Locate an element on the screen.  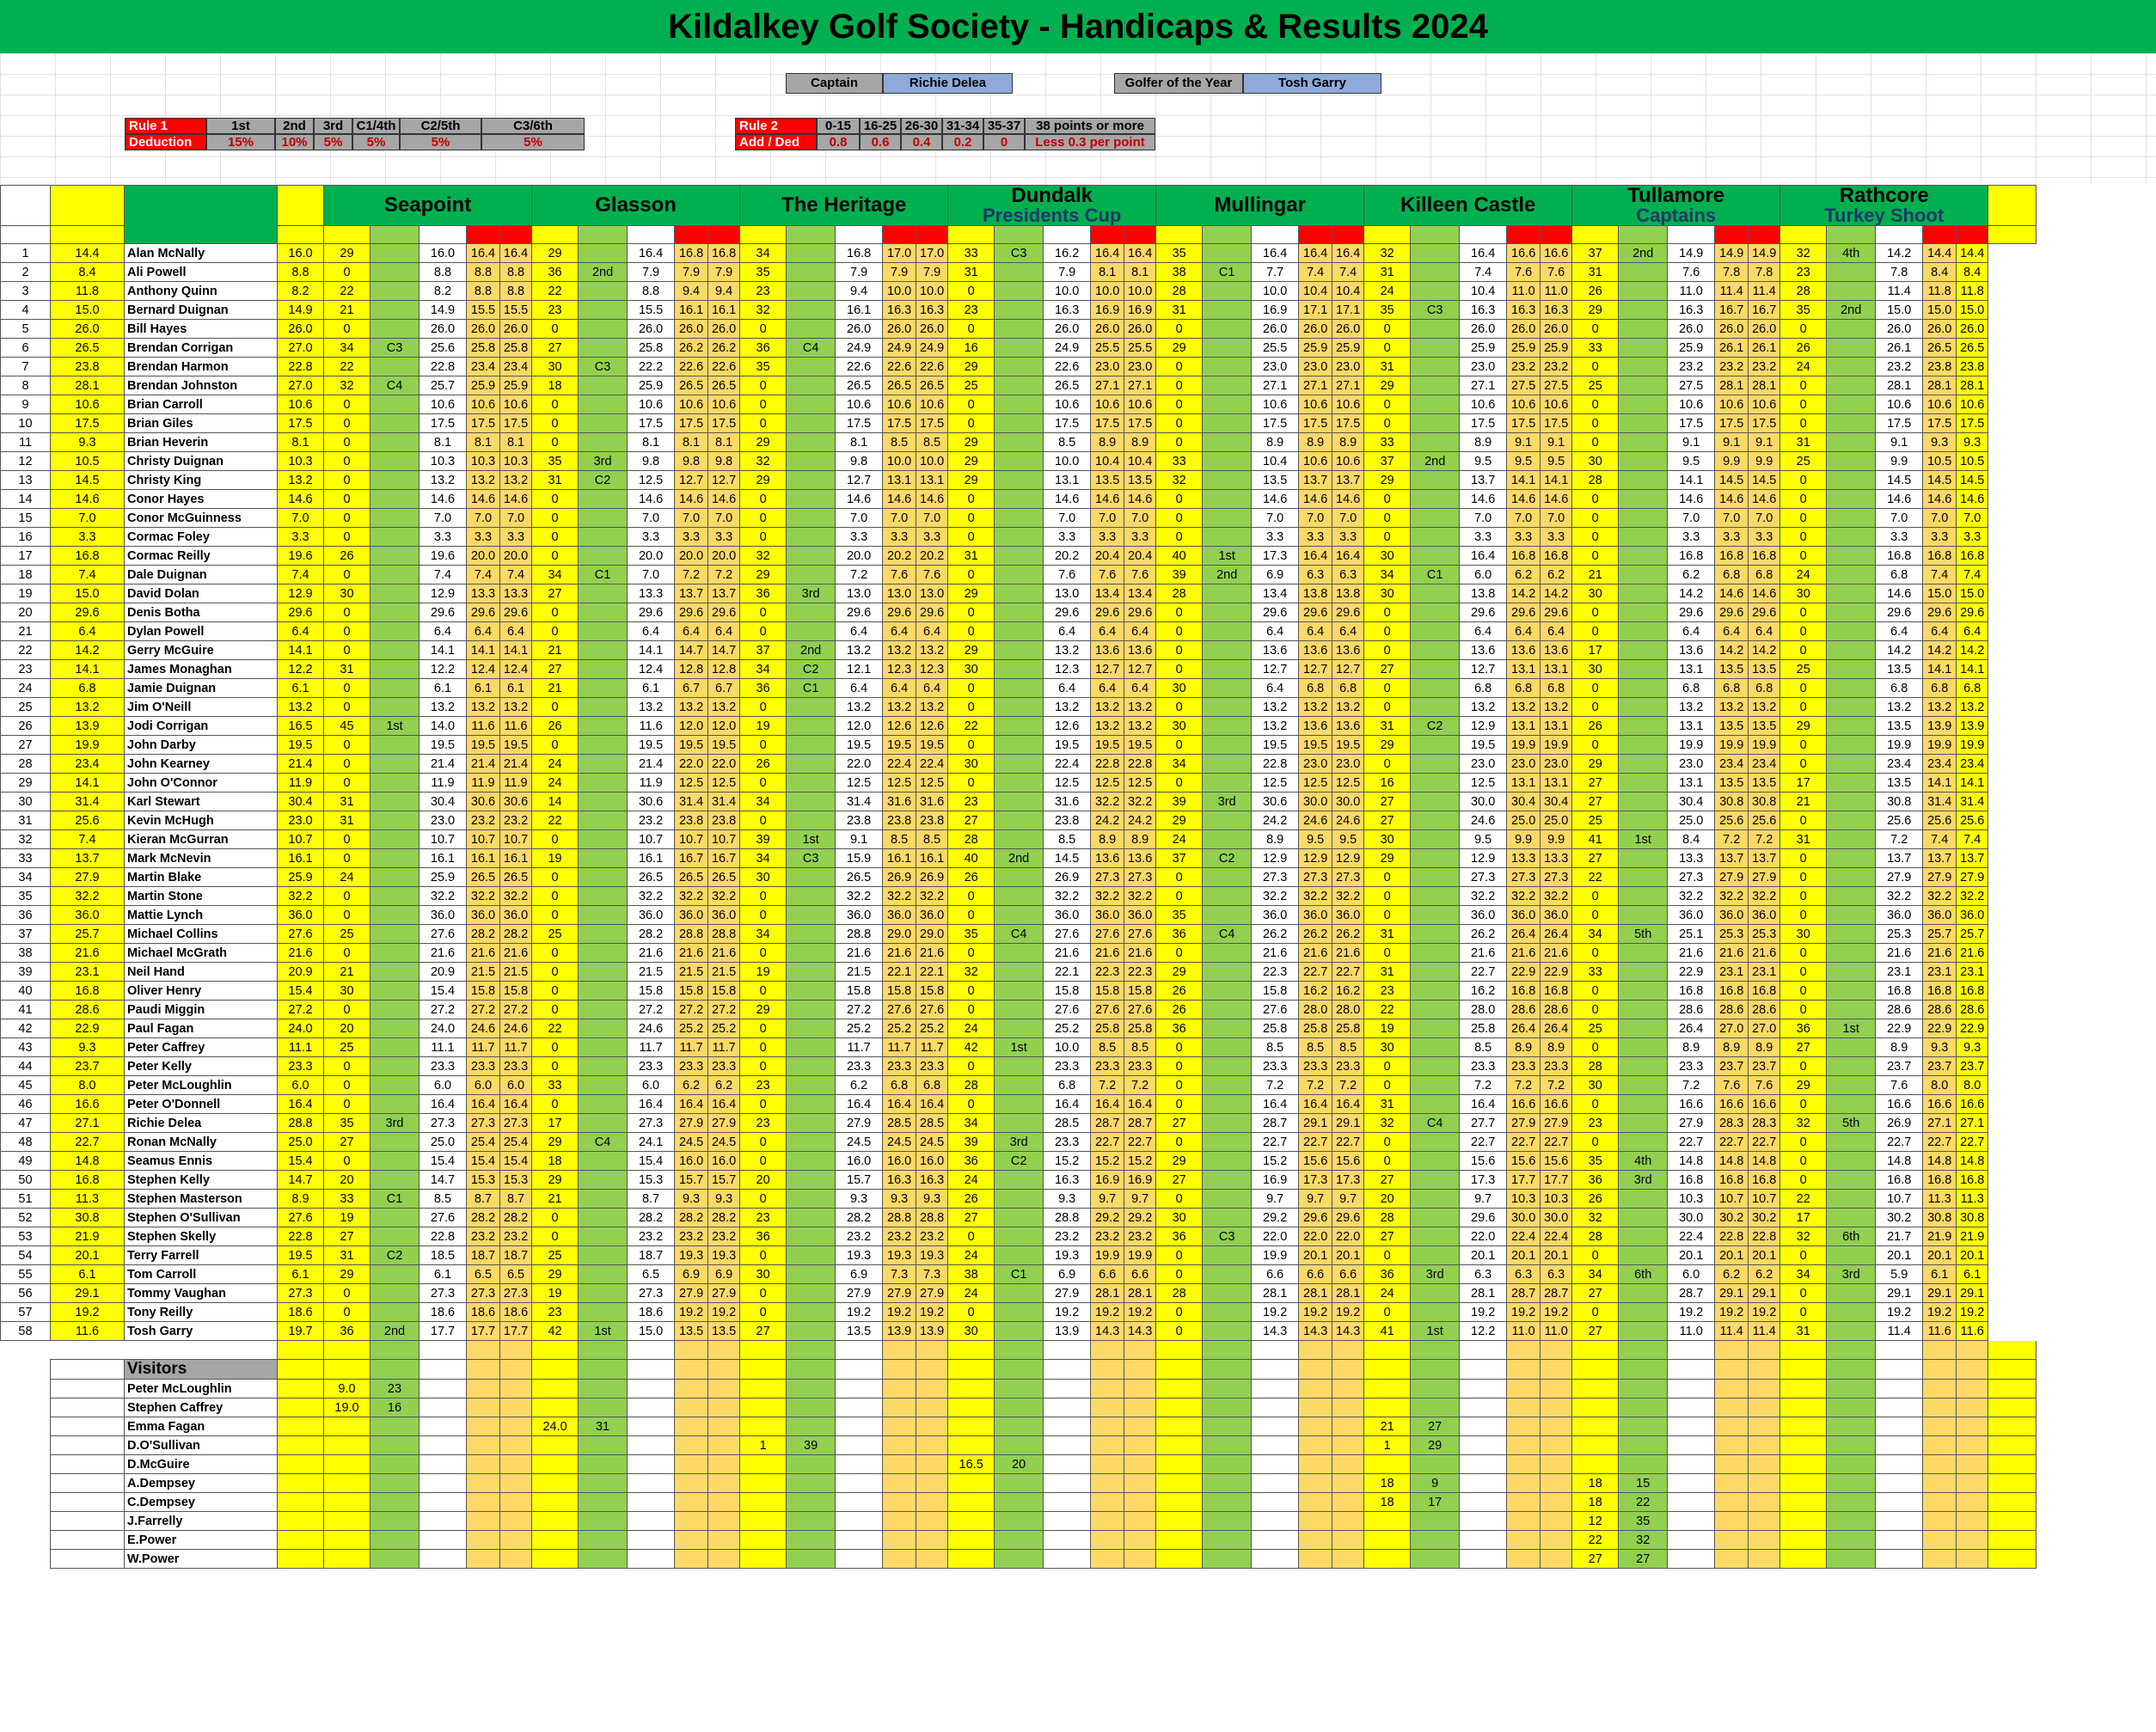
table-cell: 27.3 is located at coordinates (1556, 877).